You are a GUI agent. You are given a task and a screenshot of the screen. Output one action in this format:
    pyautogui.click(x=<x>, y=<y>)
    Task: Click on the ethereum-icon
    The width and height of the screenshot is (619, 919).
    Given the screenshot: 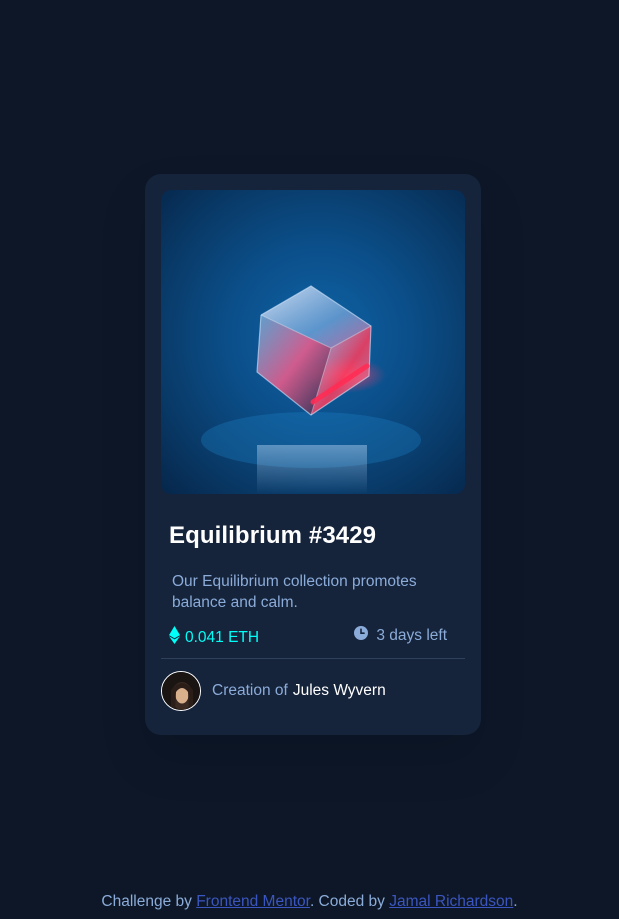 What is the action you would take?
    pyautogui.click(x=174, y=637)
    